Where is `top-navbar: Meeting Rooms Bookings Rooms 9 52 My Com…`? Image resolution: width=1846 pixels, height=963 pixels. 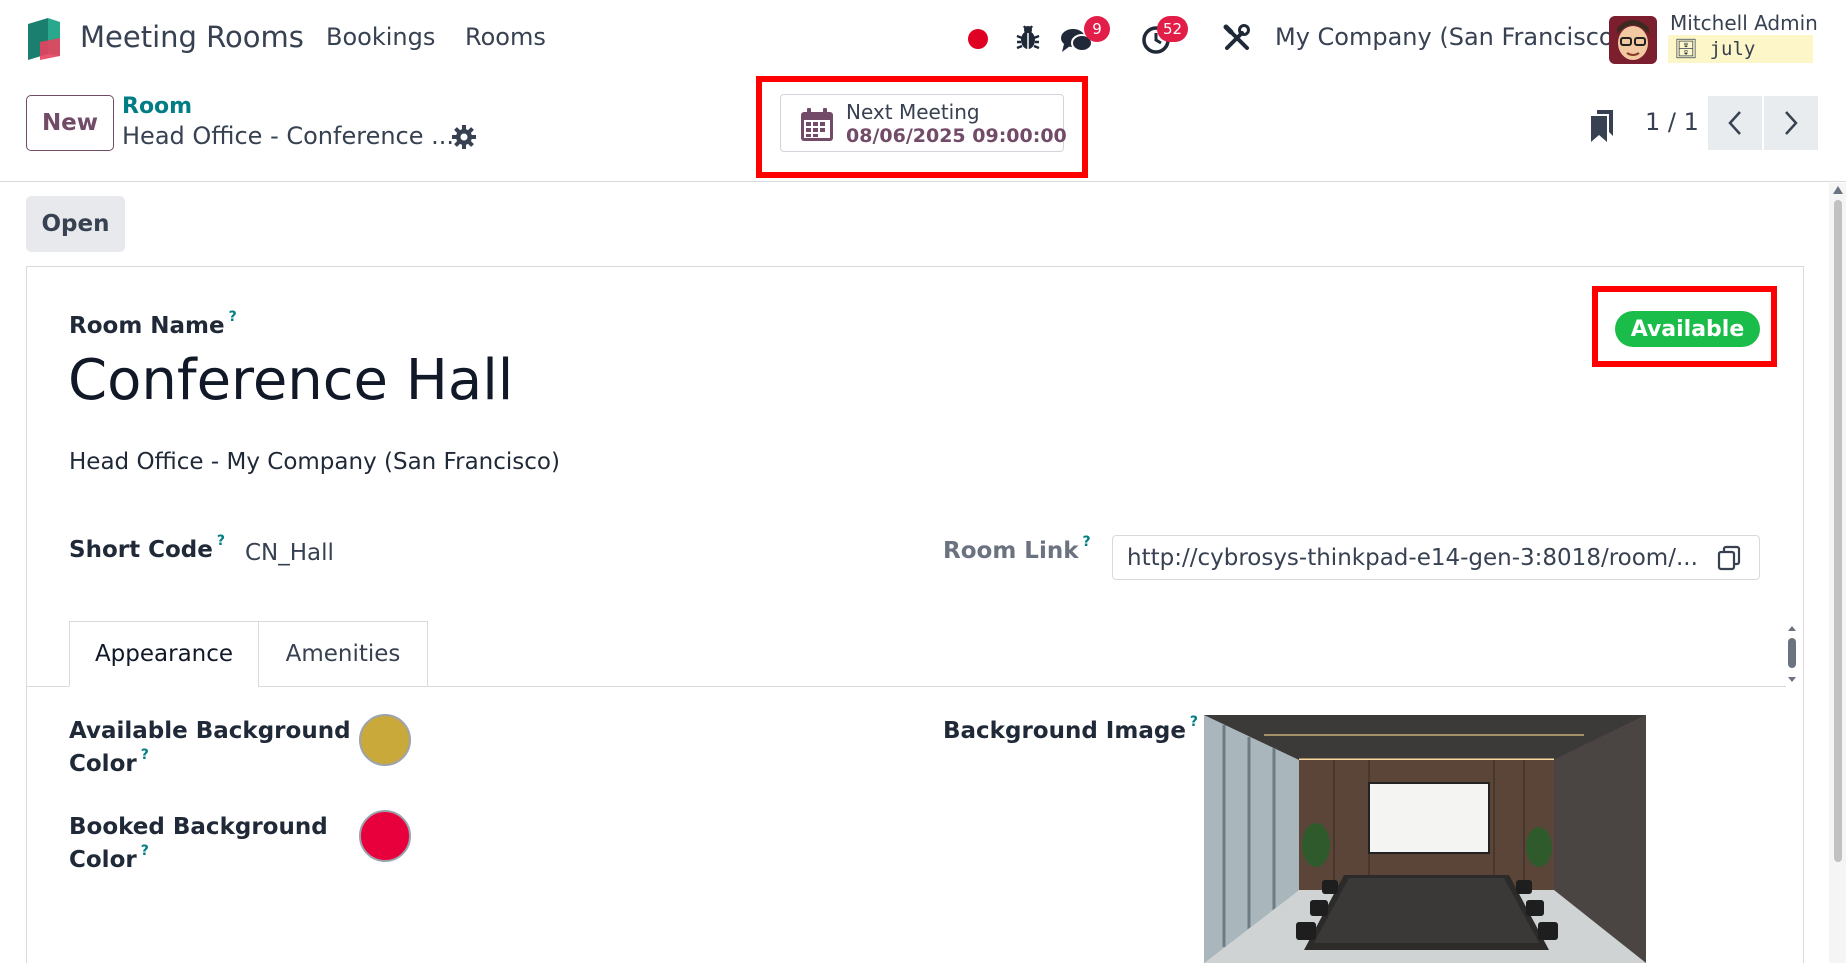
top-navbar: Meeting Rooms Bookings Rooms 9 52 My Com… is located at coordinates (923, 40).